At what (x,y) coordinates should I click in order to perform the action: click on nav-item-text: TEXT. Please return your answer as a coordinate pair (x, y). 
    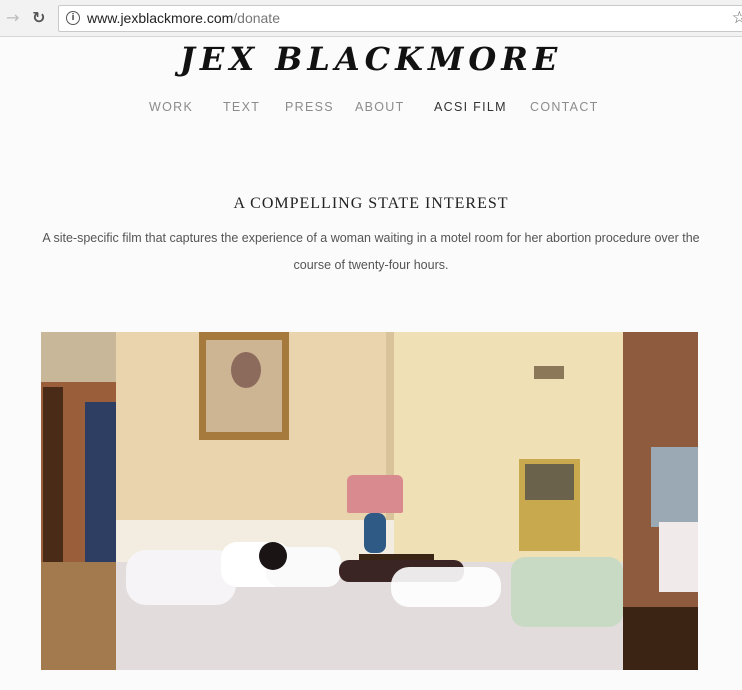
    Looking at the image, I should click on (241, 107).